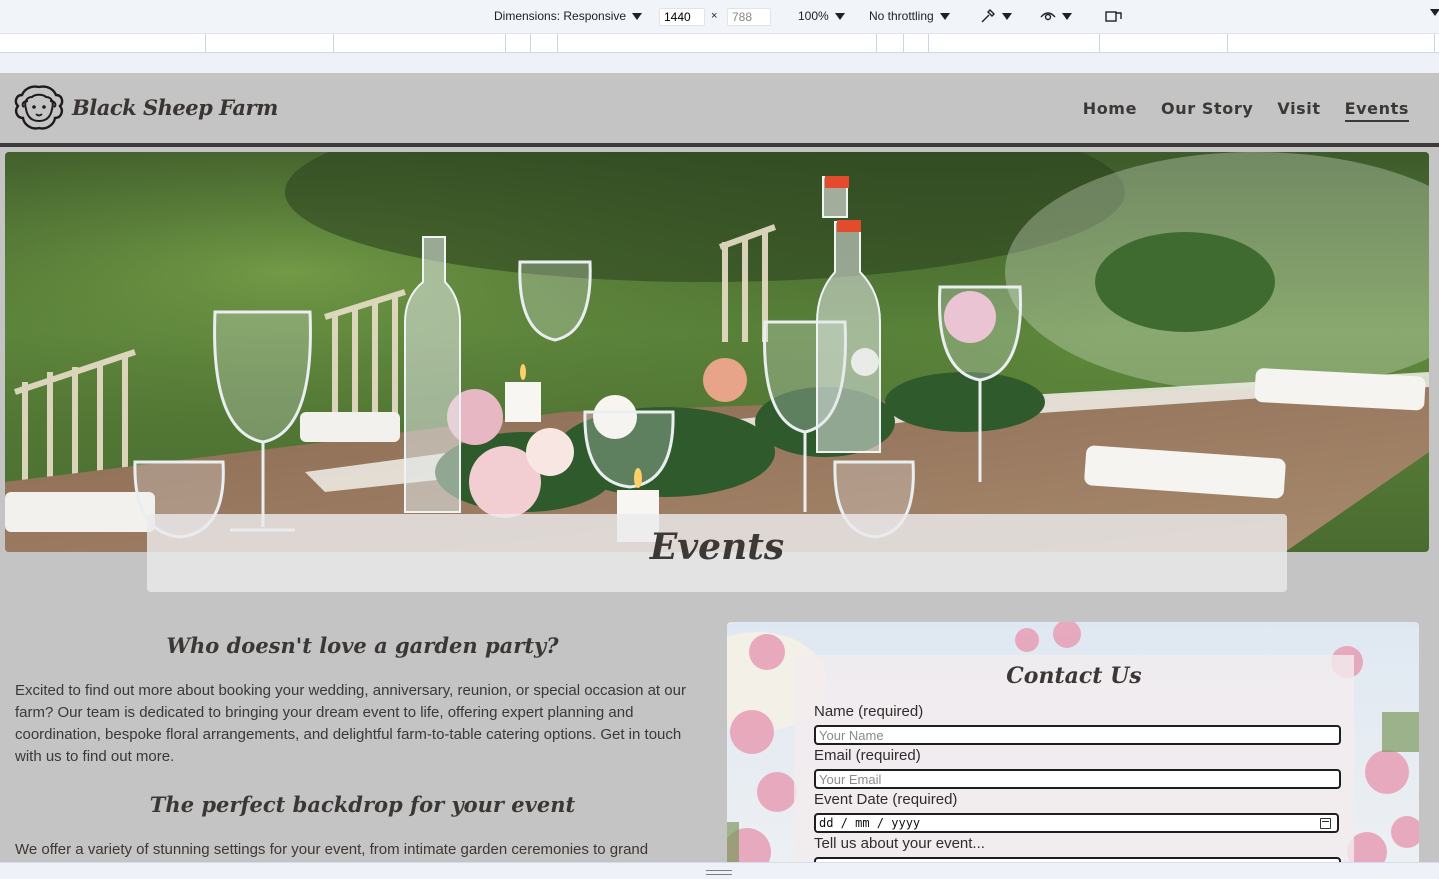 The image size is (1439, 879). I want to click on section-heading-garden-party: Who doesn't love a garden party?, so click(362, 645).